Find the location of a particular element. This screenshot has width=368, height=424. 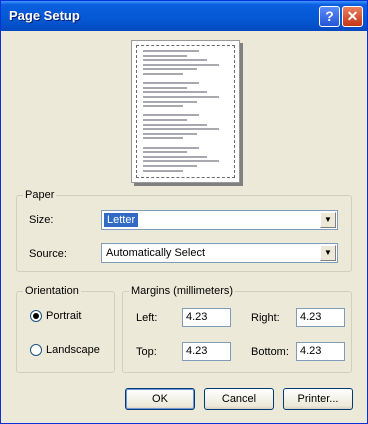

right-margin-field: 4.23 is located at coordinates (320, 317).